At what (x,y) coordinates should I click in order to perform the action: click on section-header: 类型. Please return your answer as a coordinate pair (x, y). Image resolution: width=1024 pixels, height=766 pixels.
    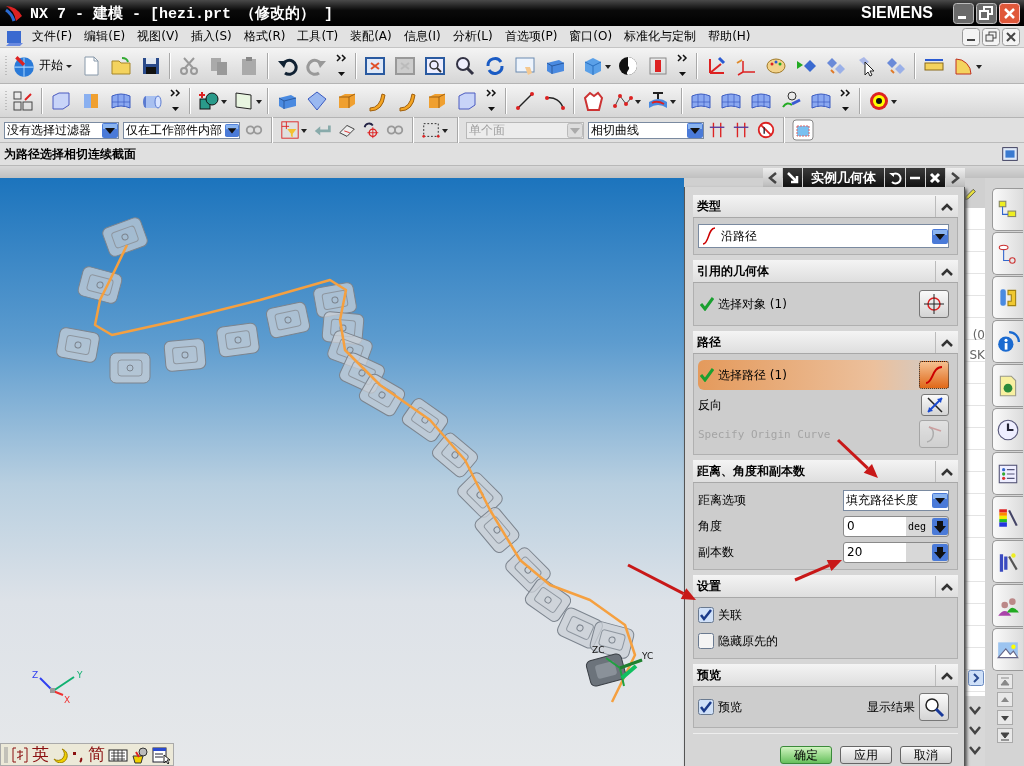
    Looking at the image, I should click on (825, 206).